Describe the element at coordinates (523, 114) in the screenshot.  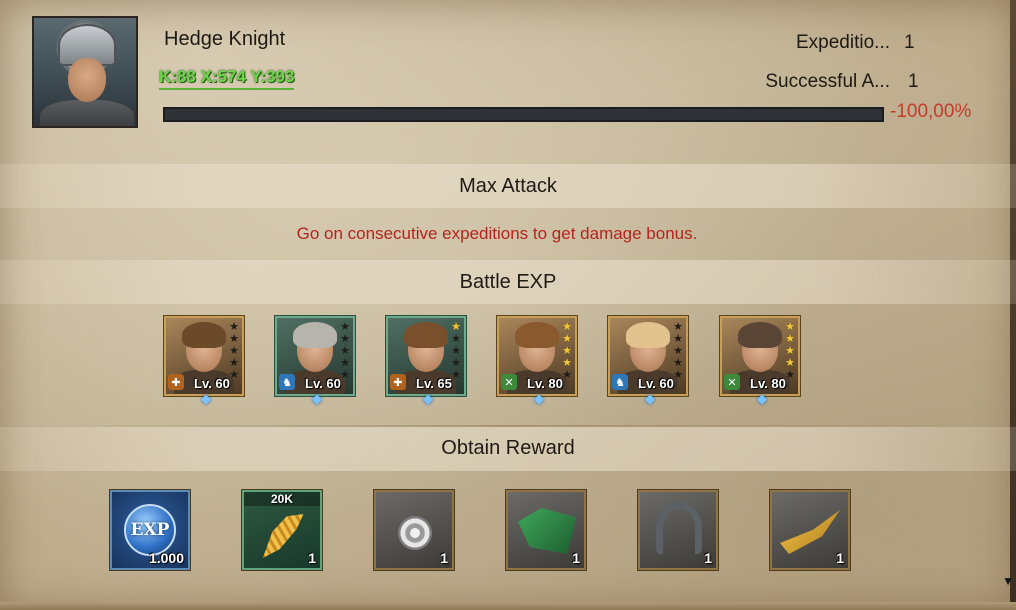
I see `damage-bonus-progress-bar` at that location.